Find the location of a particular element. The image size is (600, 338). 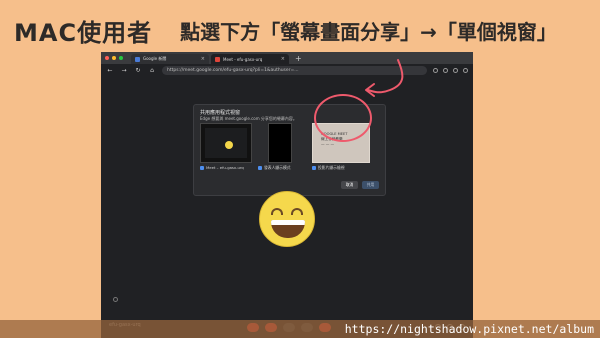

forward-icon: → is located at coordinates (124, 70).